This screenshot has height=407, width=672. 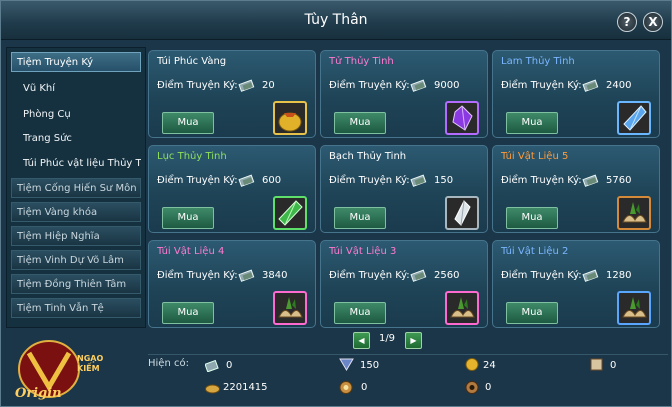 I want to click on sidebar-sub-tui-phuc-vat-lieu: Túi Phúc vật liệu Thủy Tin, so click(x=76, y=164).